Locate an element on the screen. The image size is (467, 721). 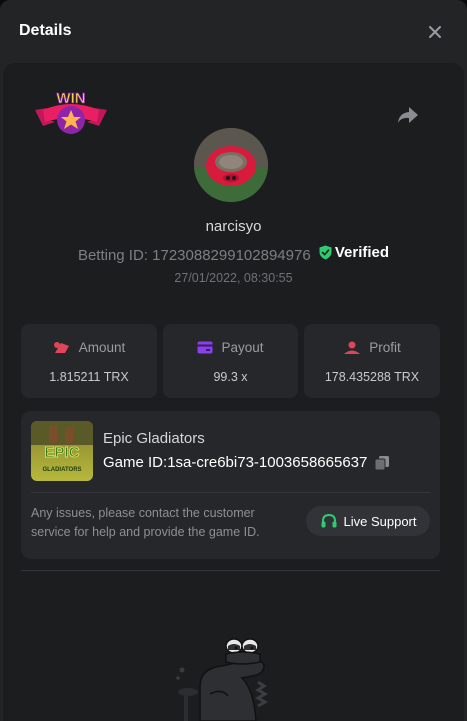
section-divider is located at coordinates (230, 570).